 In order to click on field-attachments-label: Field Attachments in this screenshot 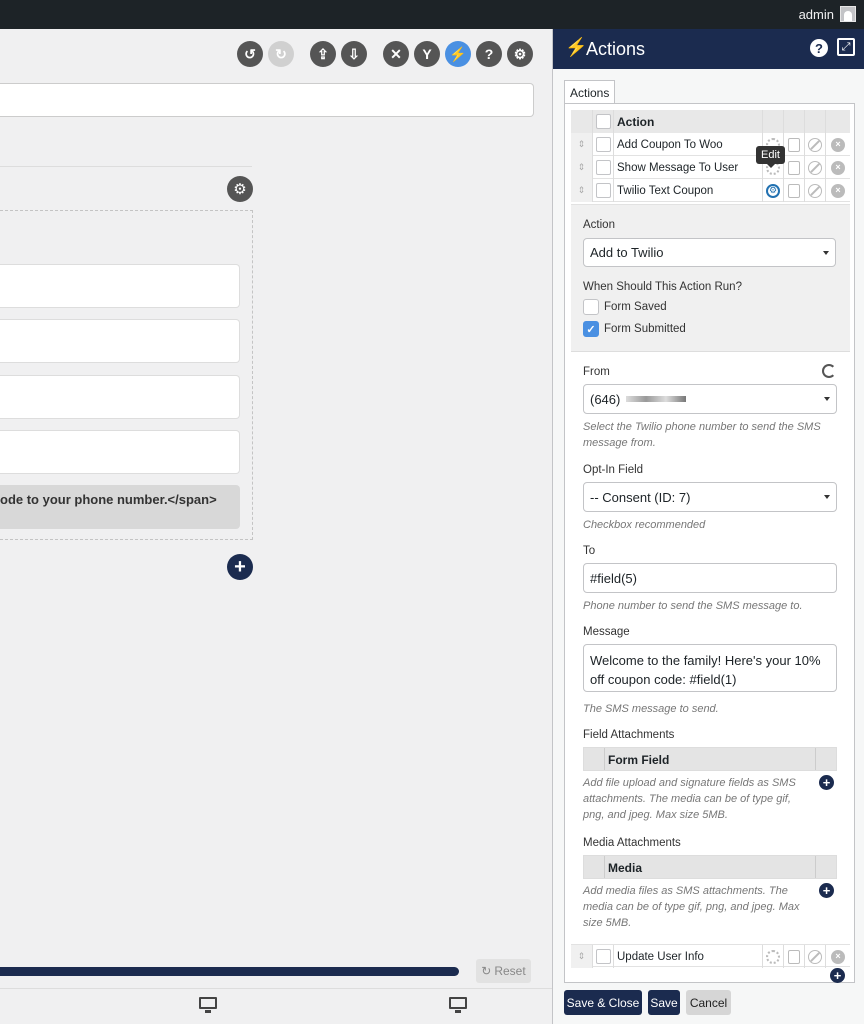, I will do `click(629, 735)`.